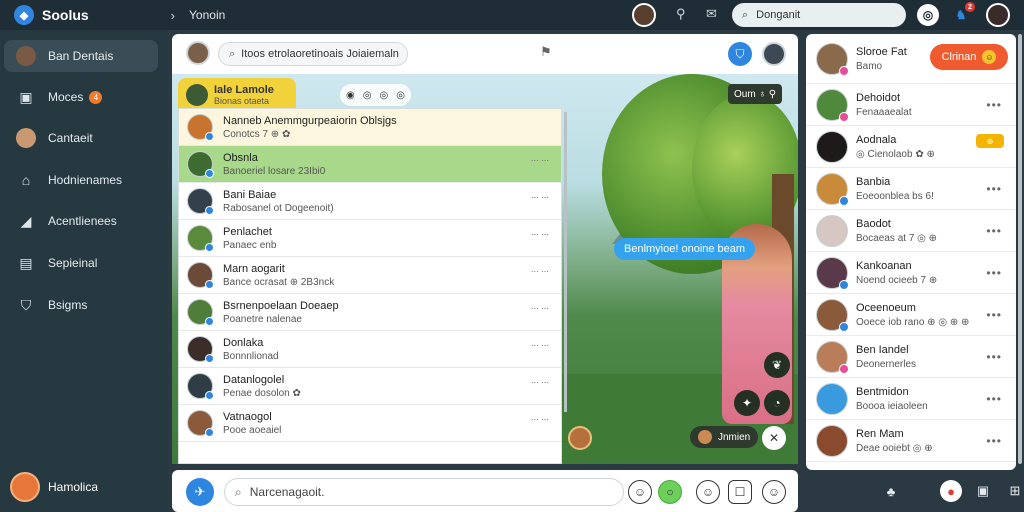  What do you see at coordinates (207, 15) in the screenshot?
I see `breadcrumb: Yonoin` at bounding box center [207, 15].